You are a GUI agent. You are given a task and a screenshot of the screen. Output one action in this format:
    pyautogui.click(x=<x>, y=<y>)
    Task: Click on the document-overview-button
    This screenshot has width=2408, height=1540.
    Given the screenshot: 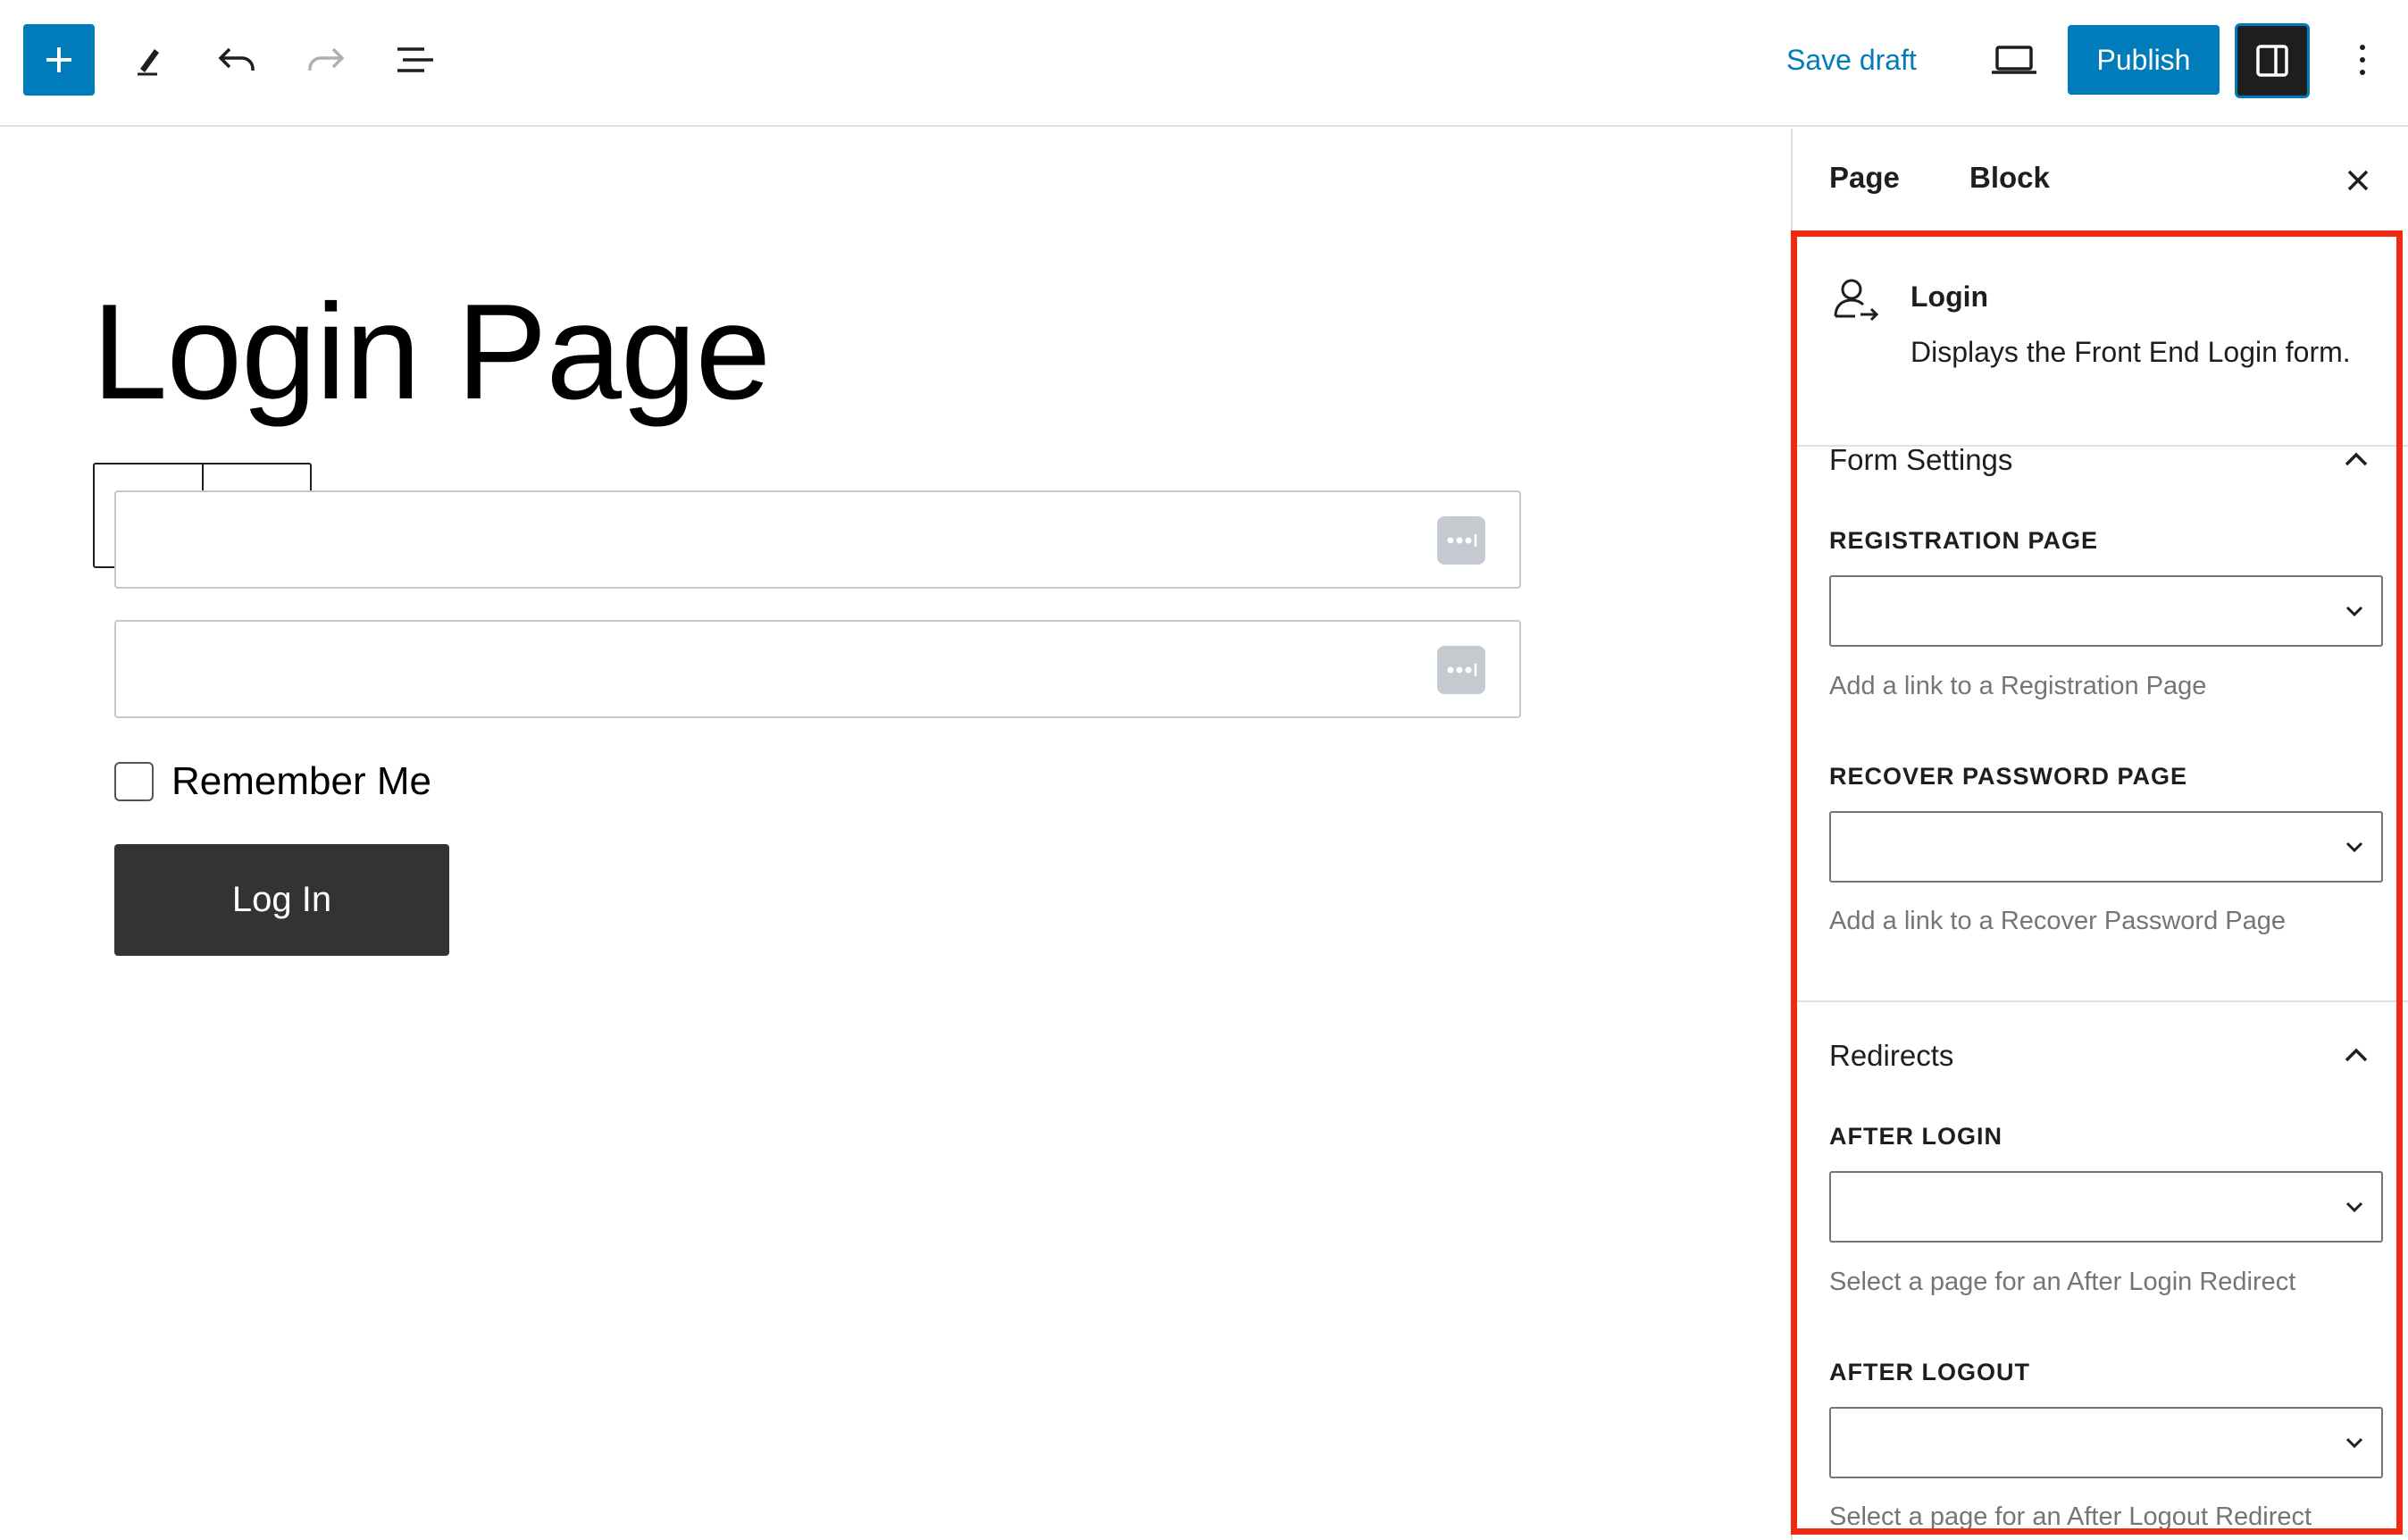 What is the action you would take?
    pyautogui.click(x=415, y=60)
    